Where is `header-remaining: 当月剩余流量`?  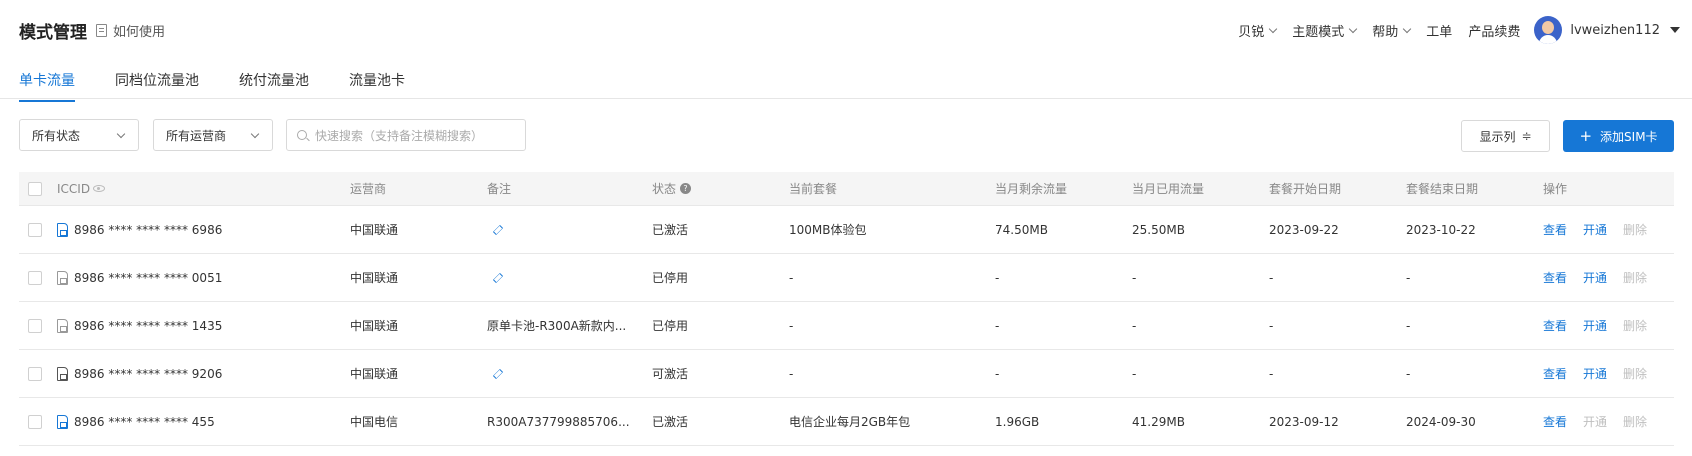
header-remaining: 当月剩余流量 is located at coordinates (1031, 189).